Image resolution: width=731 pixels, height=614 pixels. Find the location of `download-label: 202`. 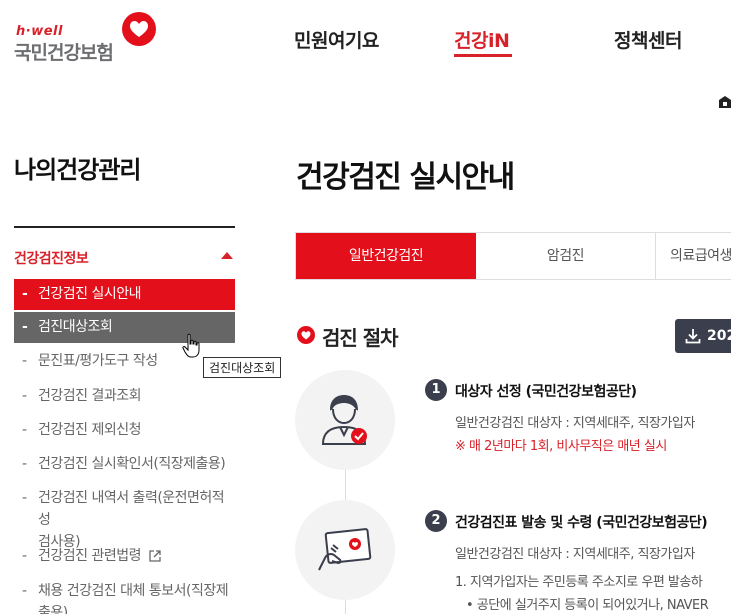

download-label: 202 is located at coordinates (719, 336).